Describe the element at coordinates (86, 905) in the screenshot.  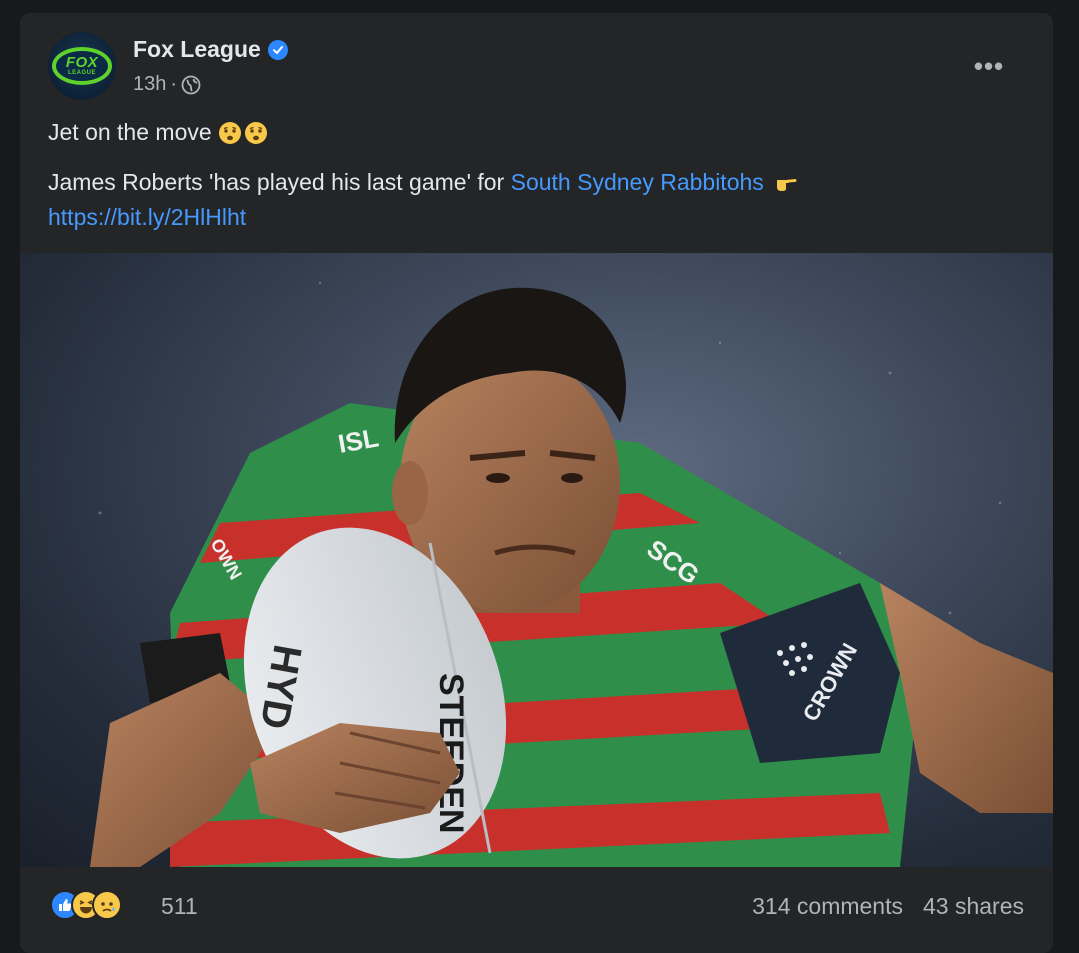
I see `reactions-summary` at that location.